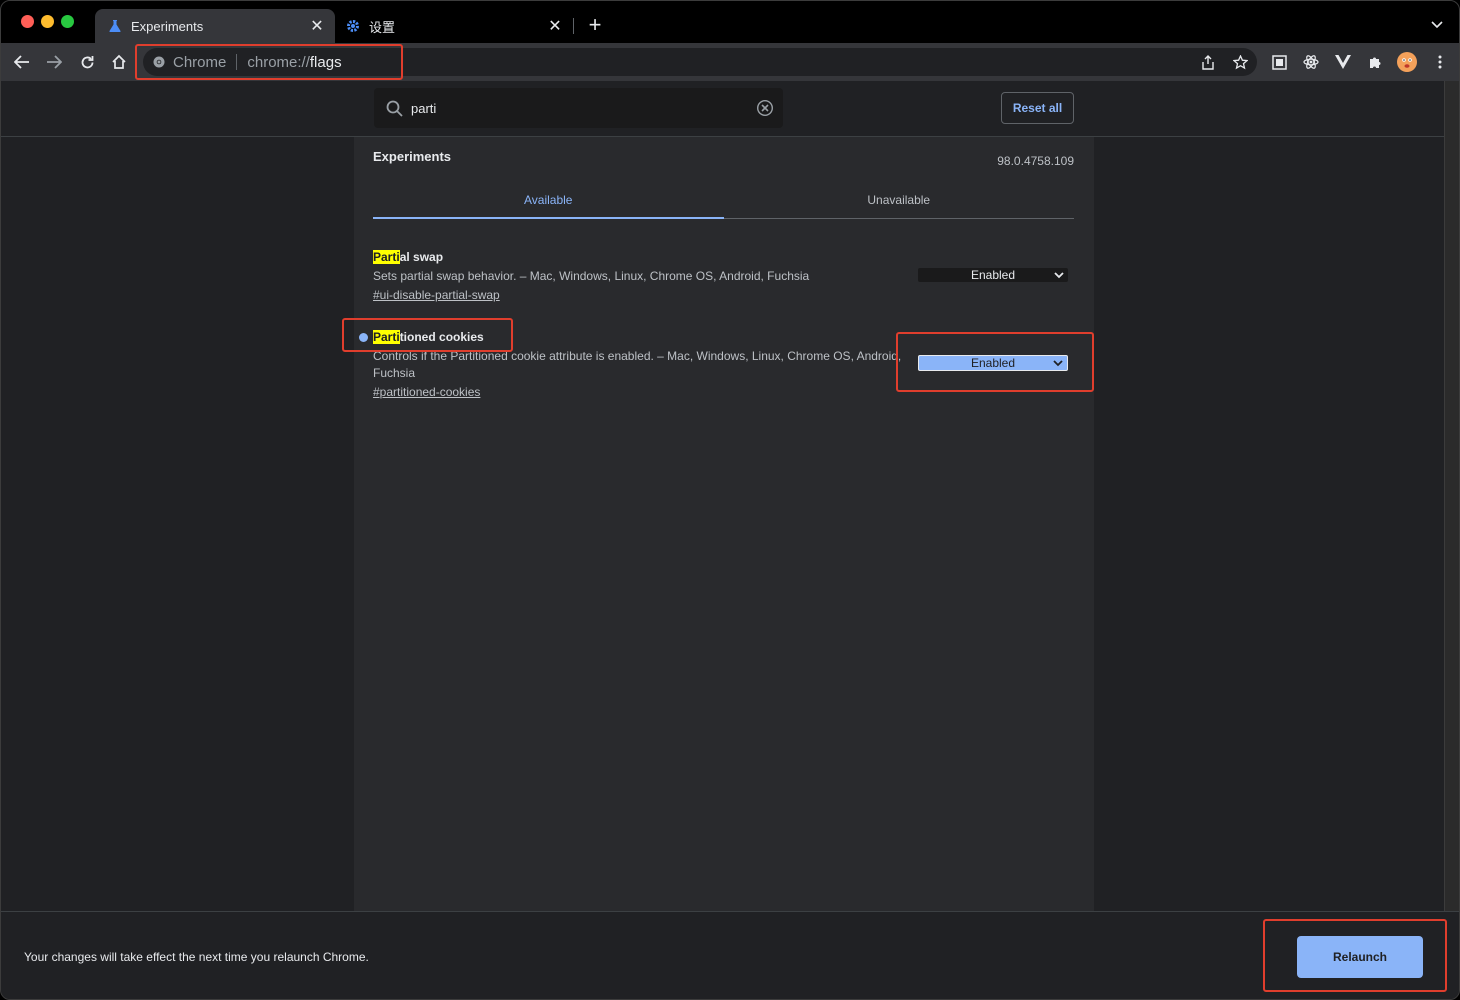 Image resolution: width=1460 pixels, height=1000 pixels. Describe the element at coordinates (1355, 955) in the screenshot. I see `annotation-box-relaunch` at that location.